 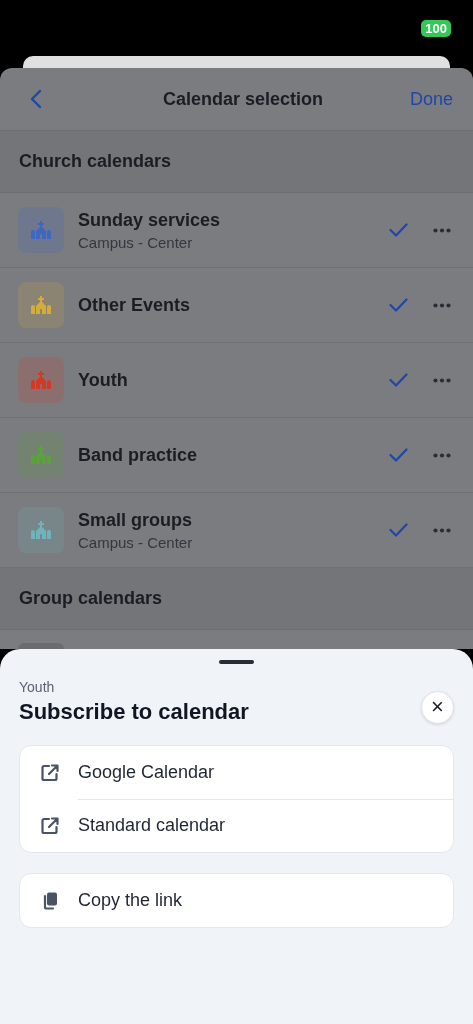 I want to click on section-title: Group calendars, so click(x=91, y=598).